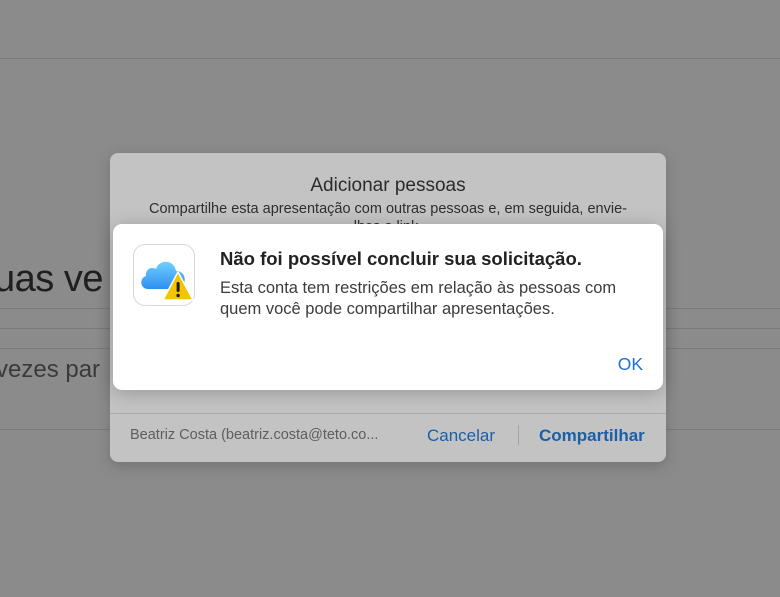 Image resolution: width=780 pixels, height=597 pixels. What do you see at coordinates (461, 436) in the screenshot?
I see `cancel-button: Cancelar` at bounding box center [461, 436].